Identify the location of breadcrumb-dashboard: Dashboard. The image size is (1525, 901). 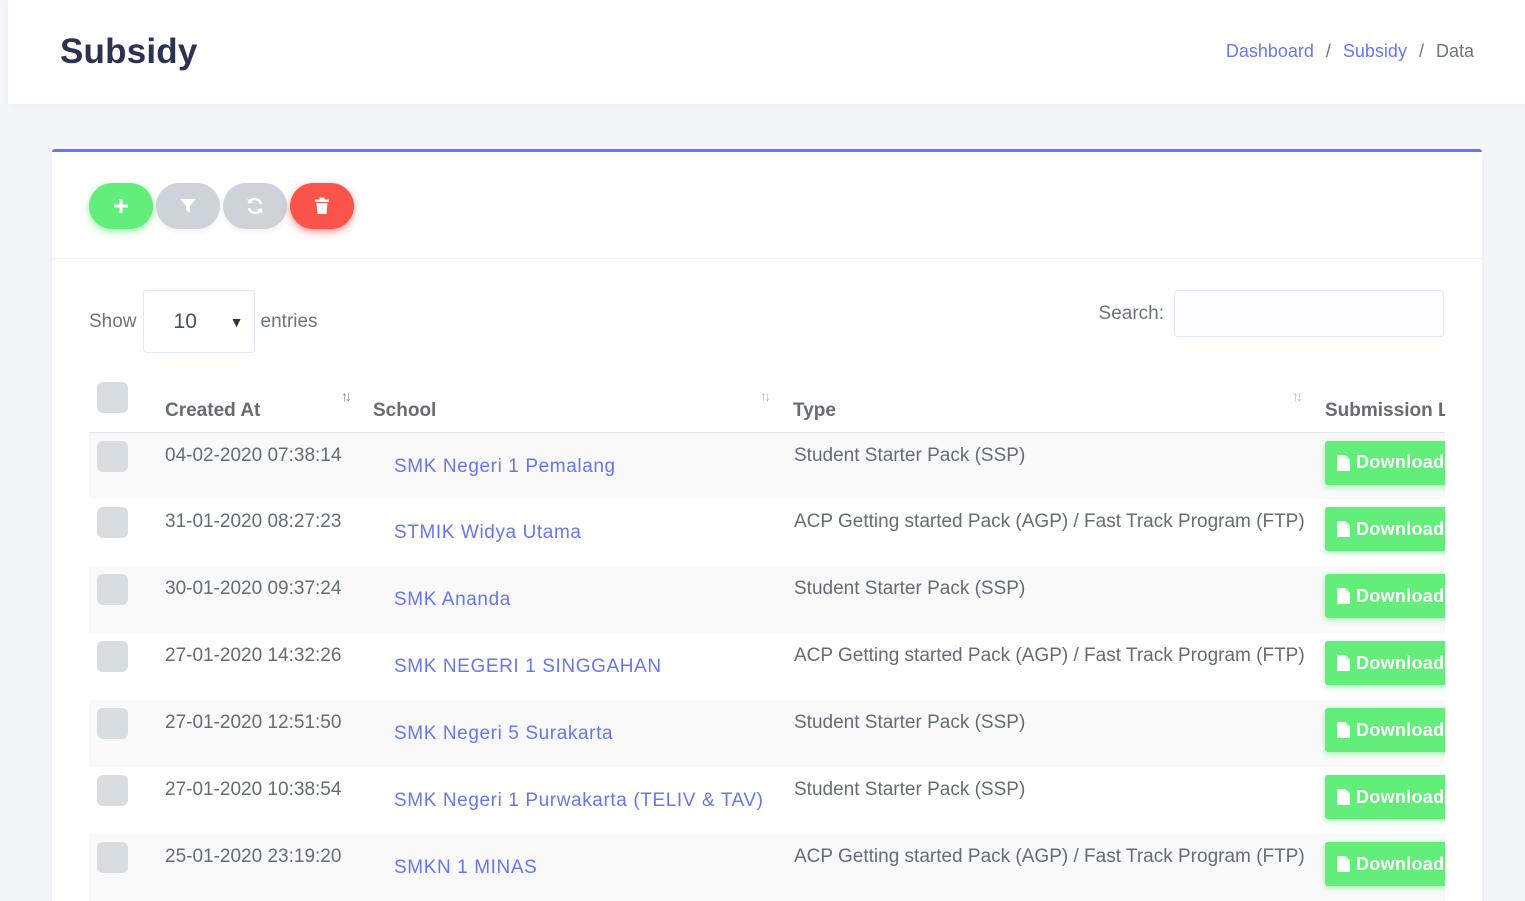
(1270, 51).